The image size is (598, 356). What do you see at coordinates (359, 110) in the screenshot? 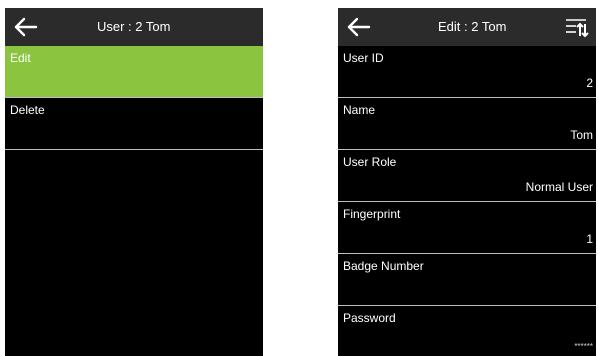
I see `field-label: Name` at bounding box center [359, 110].